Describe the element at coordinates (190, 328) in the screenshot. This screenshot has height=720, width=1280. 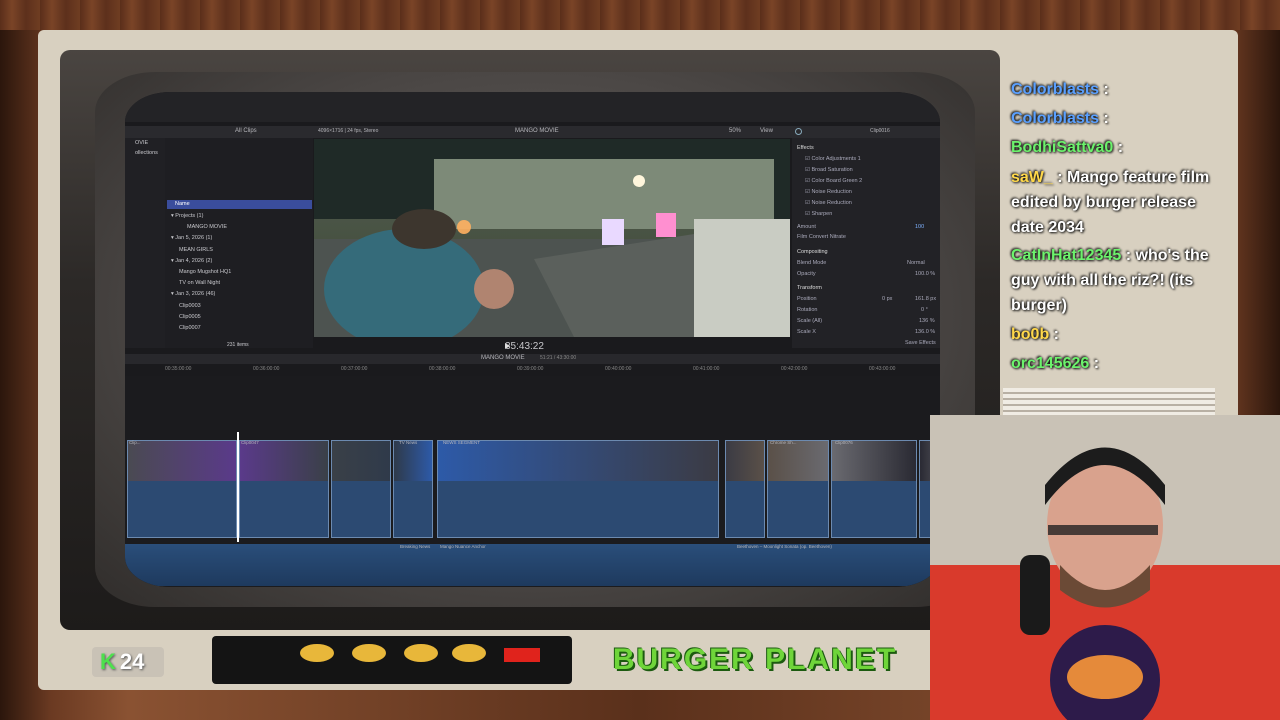
I see `library-row: Clip0007` at that location.